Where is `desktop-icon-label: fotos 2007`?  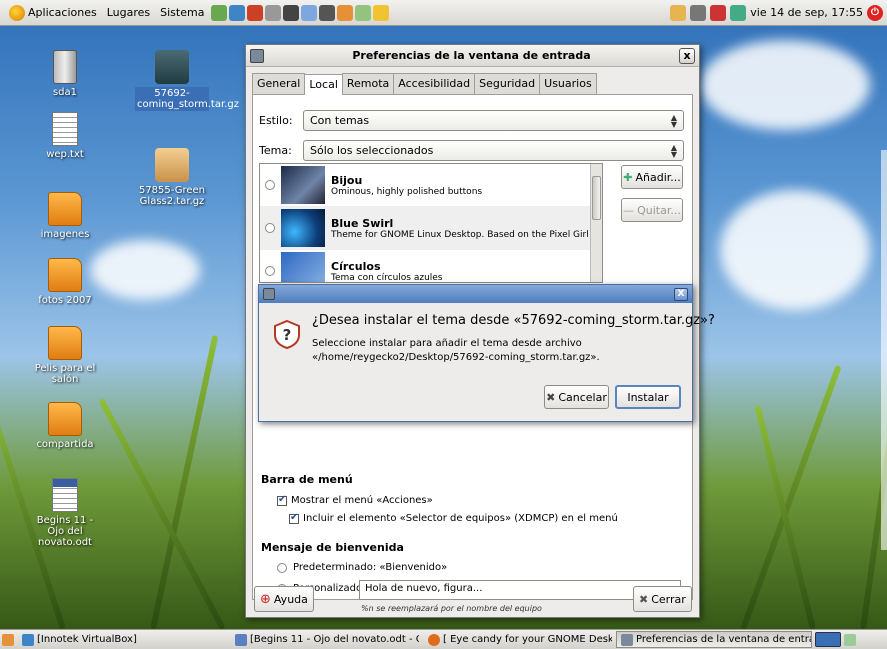 desktop-icon-label: fotos 2007 is located at coordinates (65, 300).